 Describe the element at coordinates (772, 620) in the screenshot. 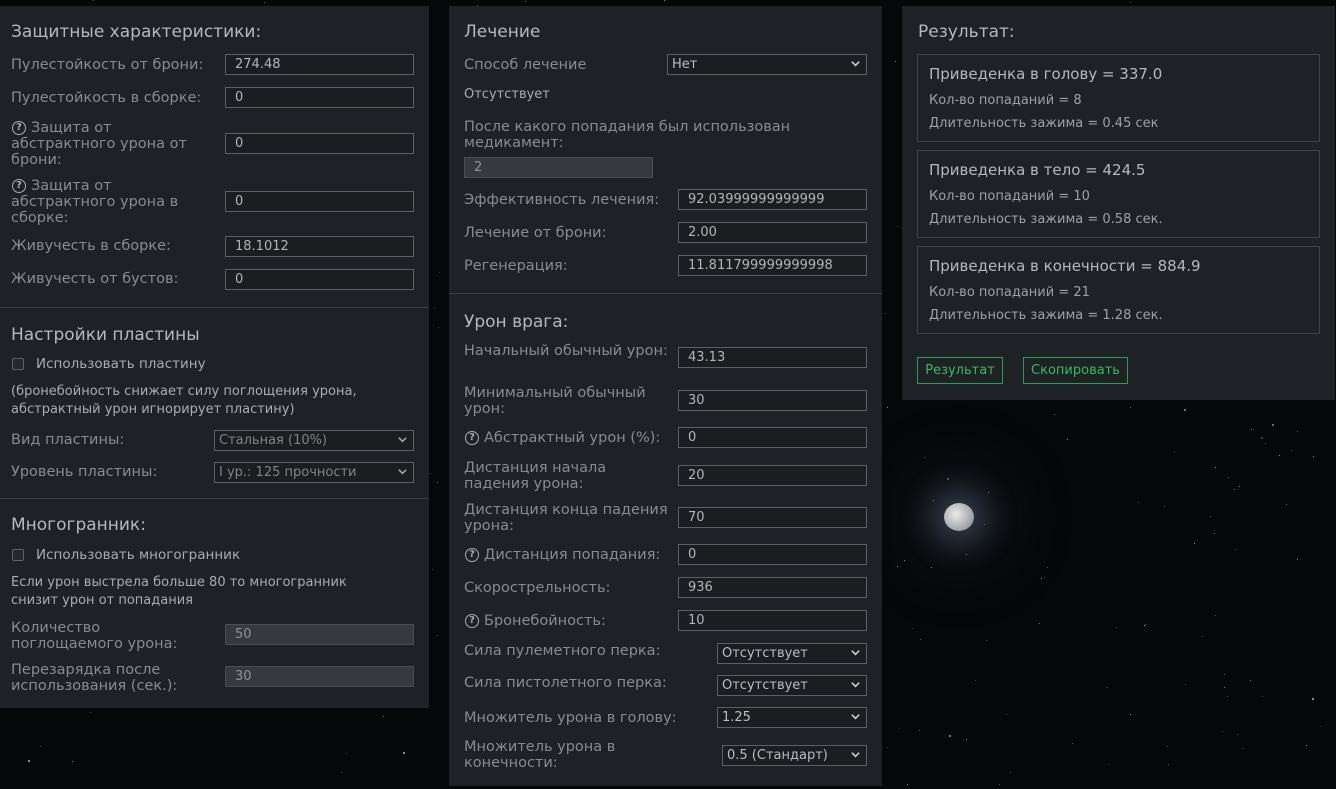

I see `penetration-input: 10` at that location.